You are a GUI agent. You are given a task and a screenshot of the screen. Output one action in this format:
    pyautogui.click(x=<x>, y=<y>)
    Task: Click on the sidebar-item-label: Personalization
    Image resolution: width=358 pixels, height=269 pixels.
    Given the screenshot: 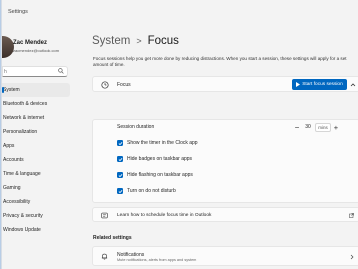 What is the action you would take?
    pyautogui.click(x=20, y=132)
    